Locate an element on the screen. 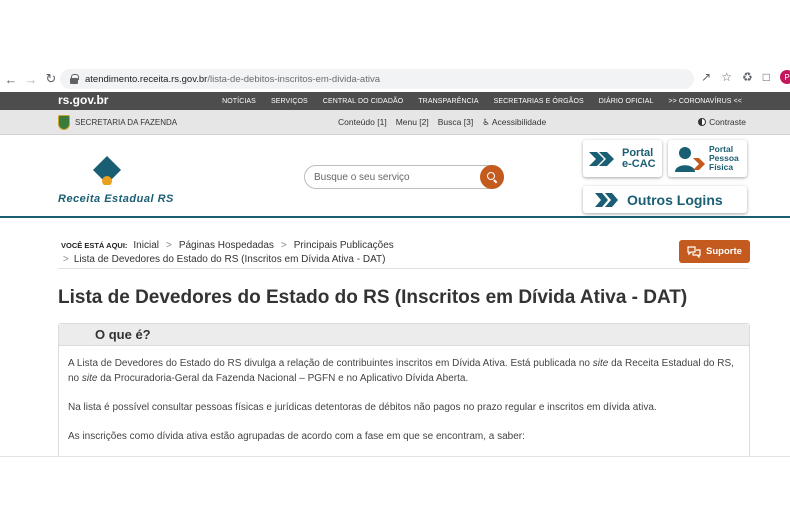 This screenshot has width=790, height=530. breadcrumb-divider is located at coordinates (403, 268).